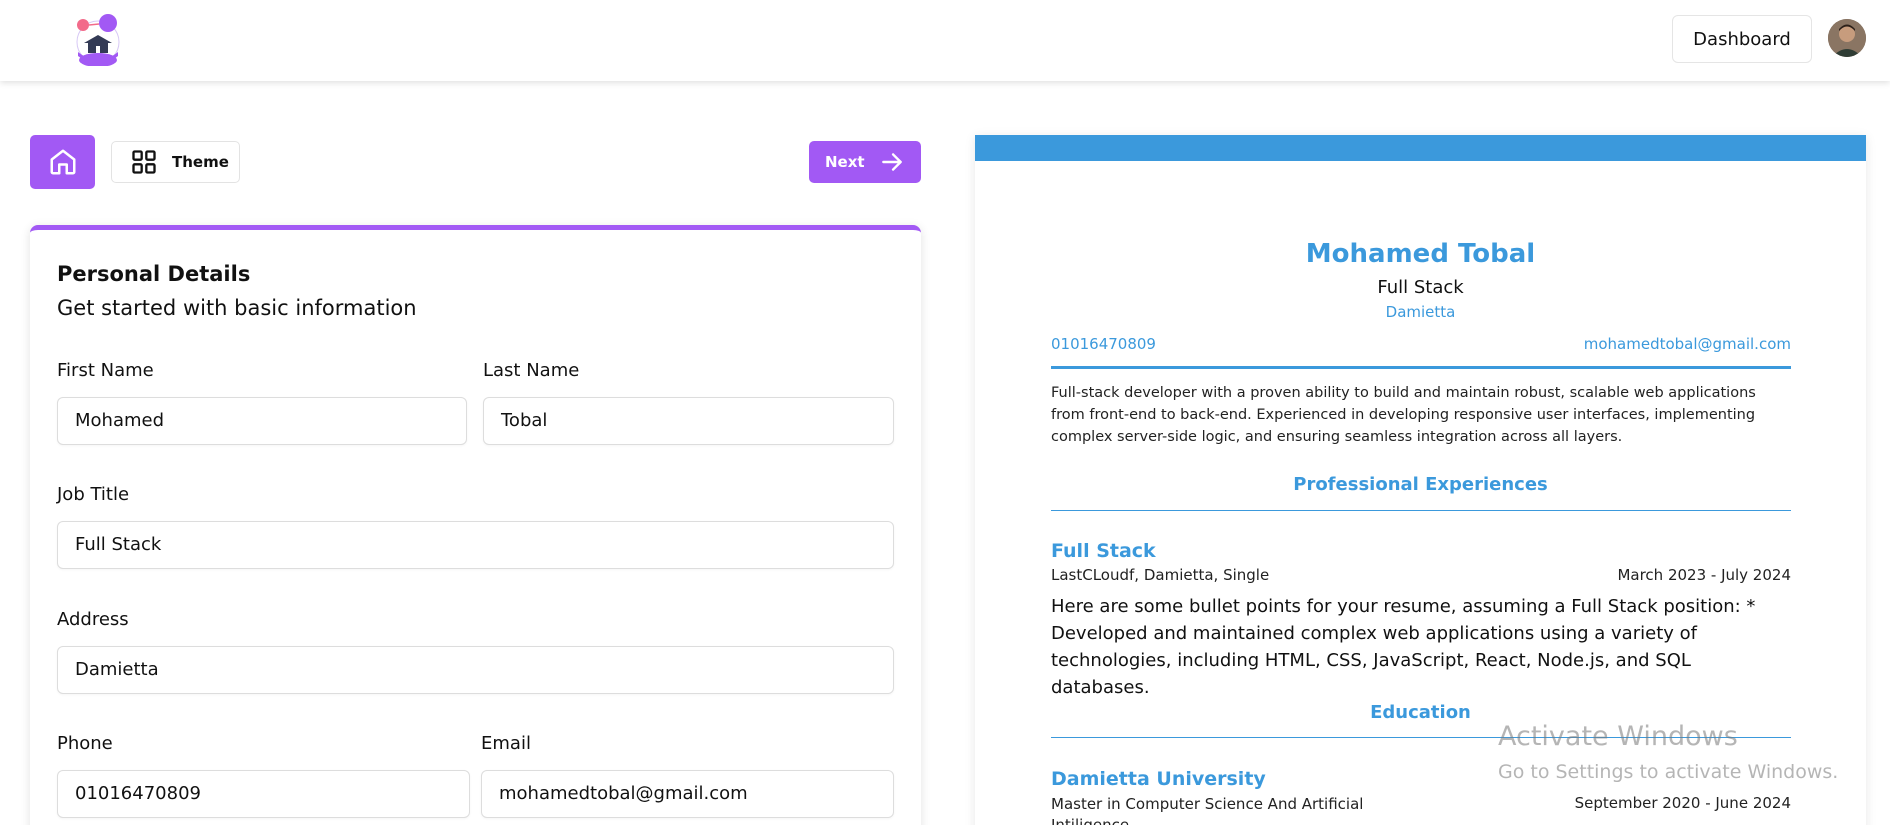 The image size is (1890, 825). I want to click on next-button: Next, so click(865, 162).